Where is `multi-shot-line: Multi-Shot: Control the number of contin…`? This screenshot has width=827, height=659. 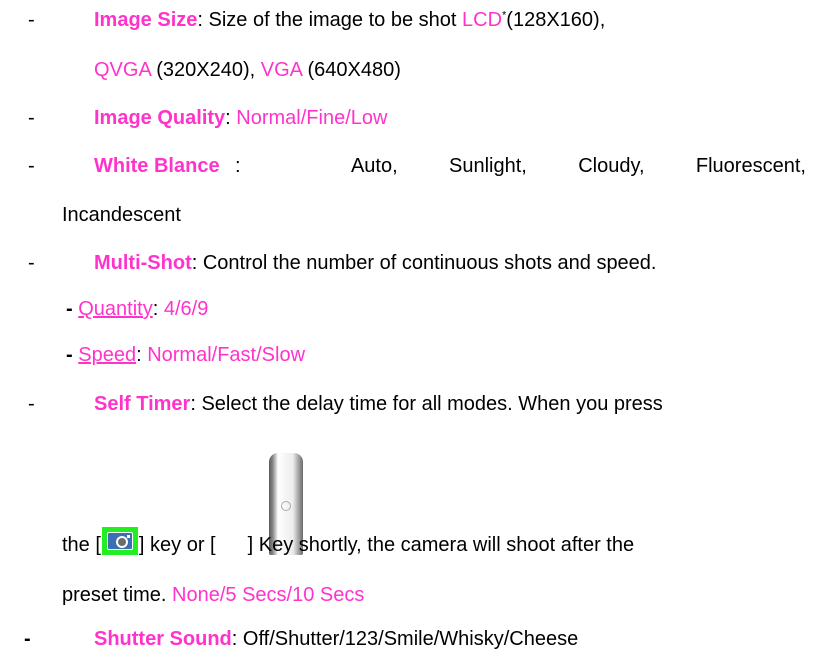 multi-shot-line: Multi-Shot: Control the number of contin… is located at coordinates (375, 263).